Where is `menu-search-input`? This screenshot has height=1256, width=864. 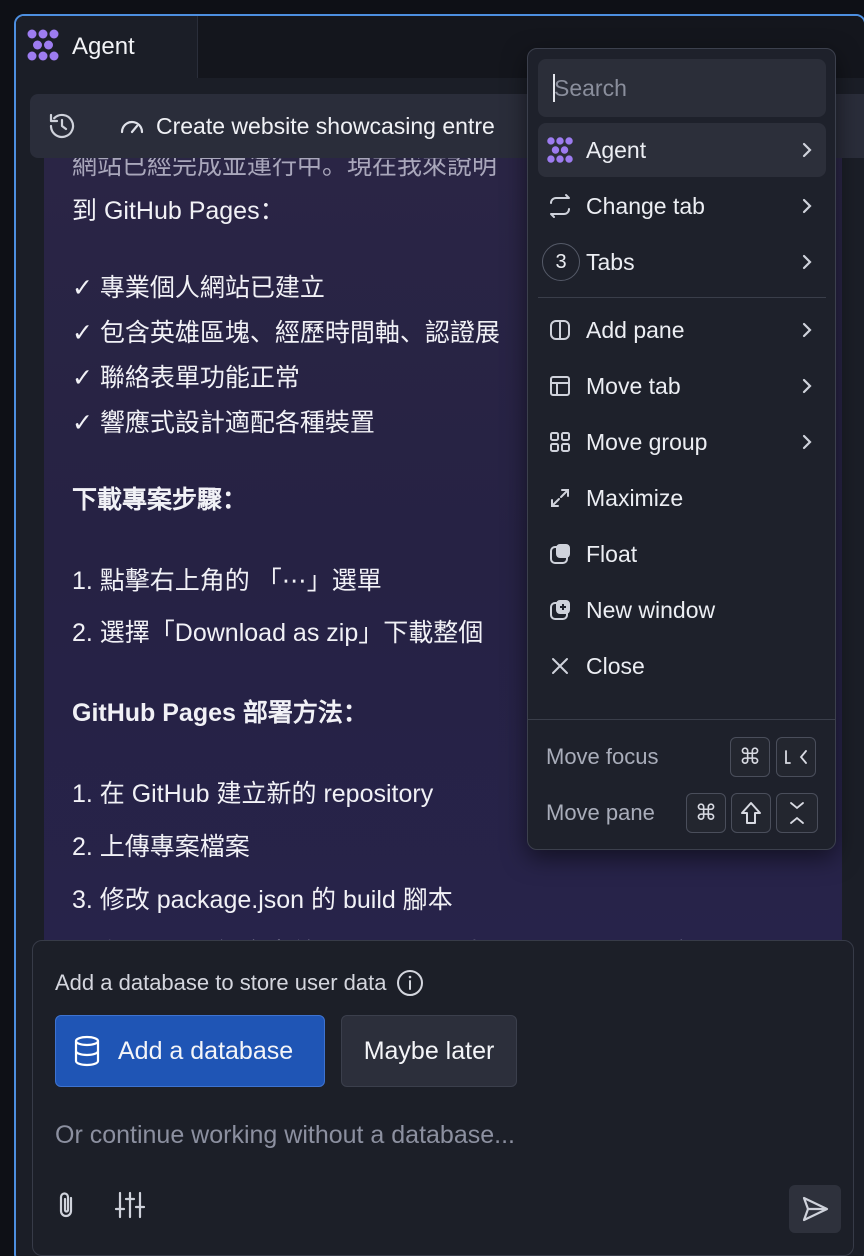 menu-search-input is located at coordinates (682, 88).